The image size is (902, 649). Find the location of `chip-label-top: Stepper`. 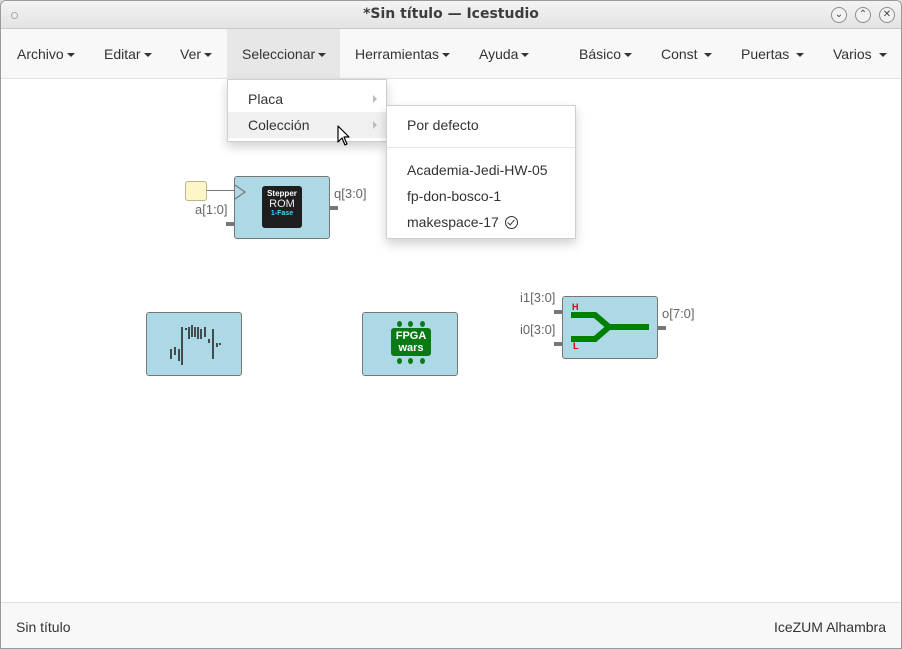

chip-label-top: Stepper is located at coordinates (282, 193).